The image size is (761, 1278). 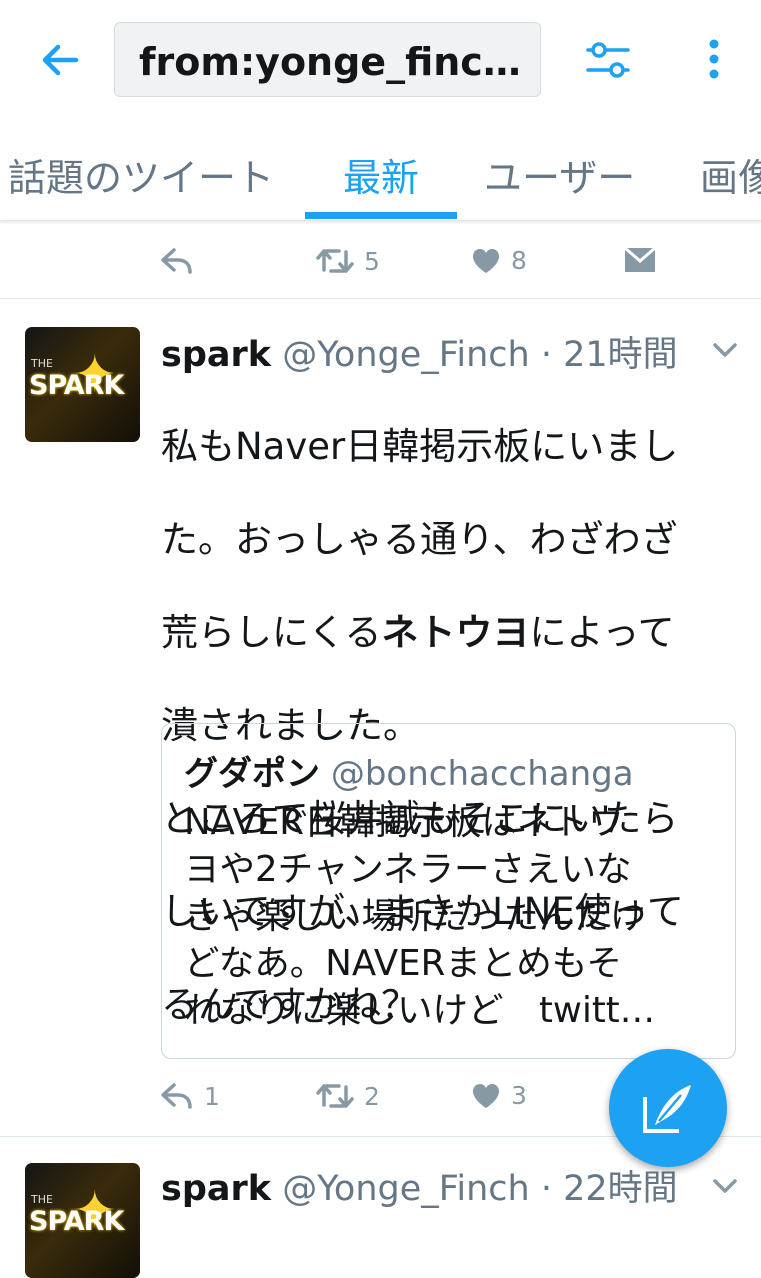 I want to click on tab-users: ユーザー, so click(x=559, y=174).